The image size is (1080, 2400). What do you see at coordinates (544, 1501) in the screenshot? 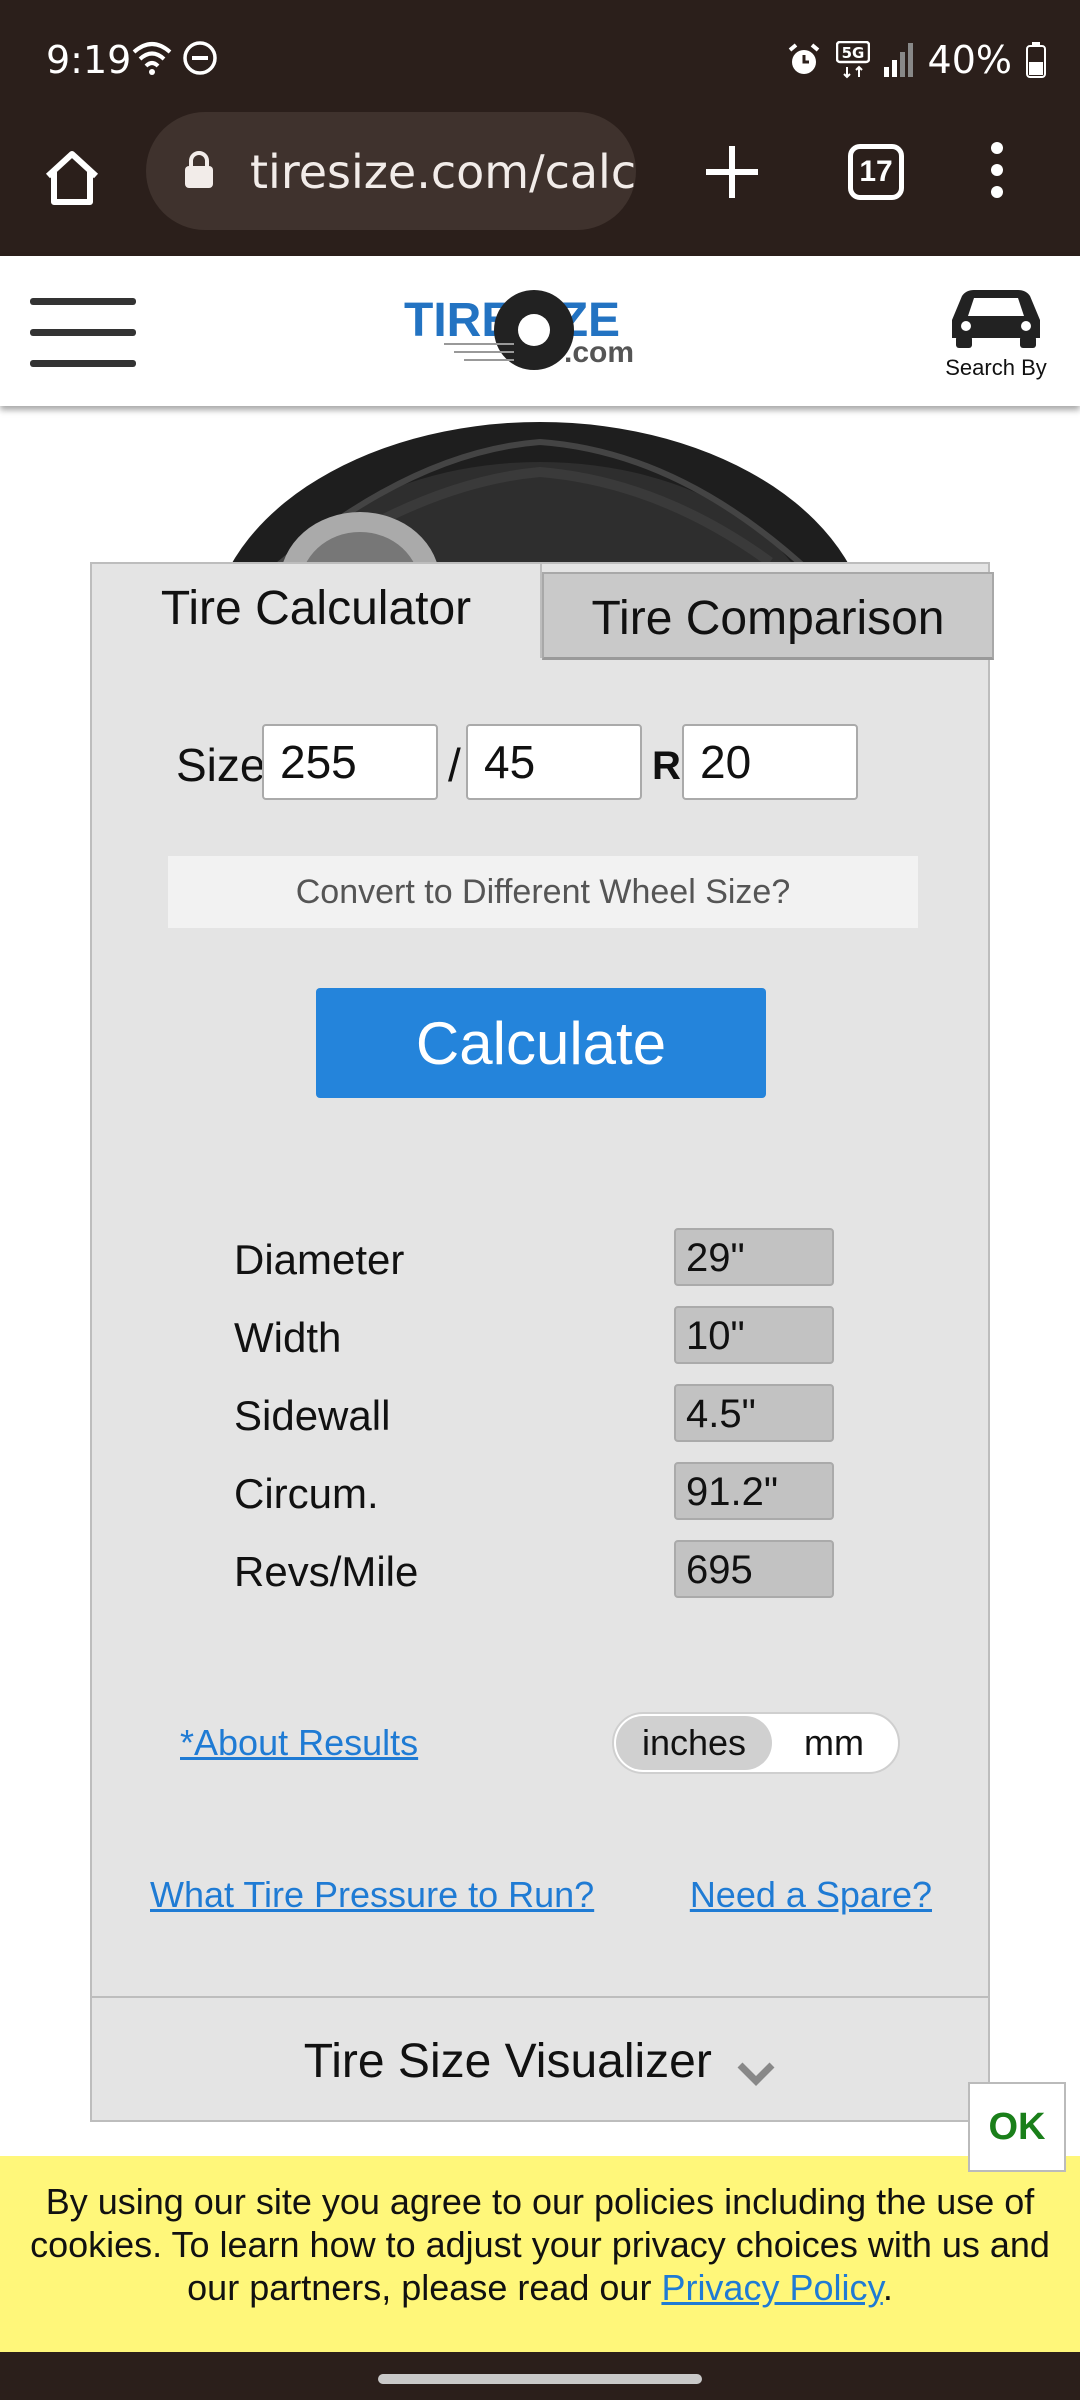
I see `result-row-circumference: Circum. 91.2"` at bounding box center [544, 1501].